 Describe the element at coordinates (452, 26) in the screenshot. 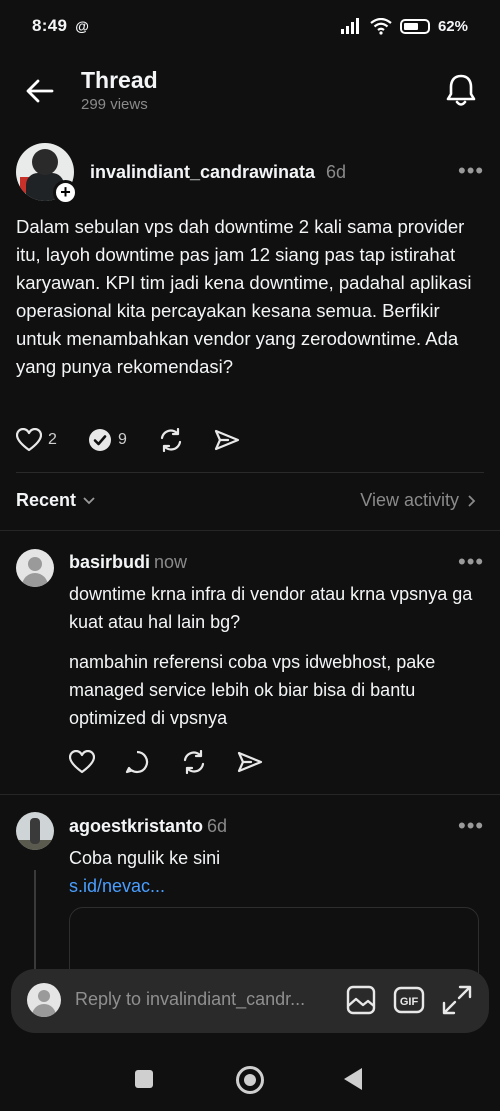

I see `battery-percent: 62%` at that location.